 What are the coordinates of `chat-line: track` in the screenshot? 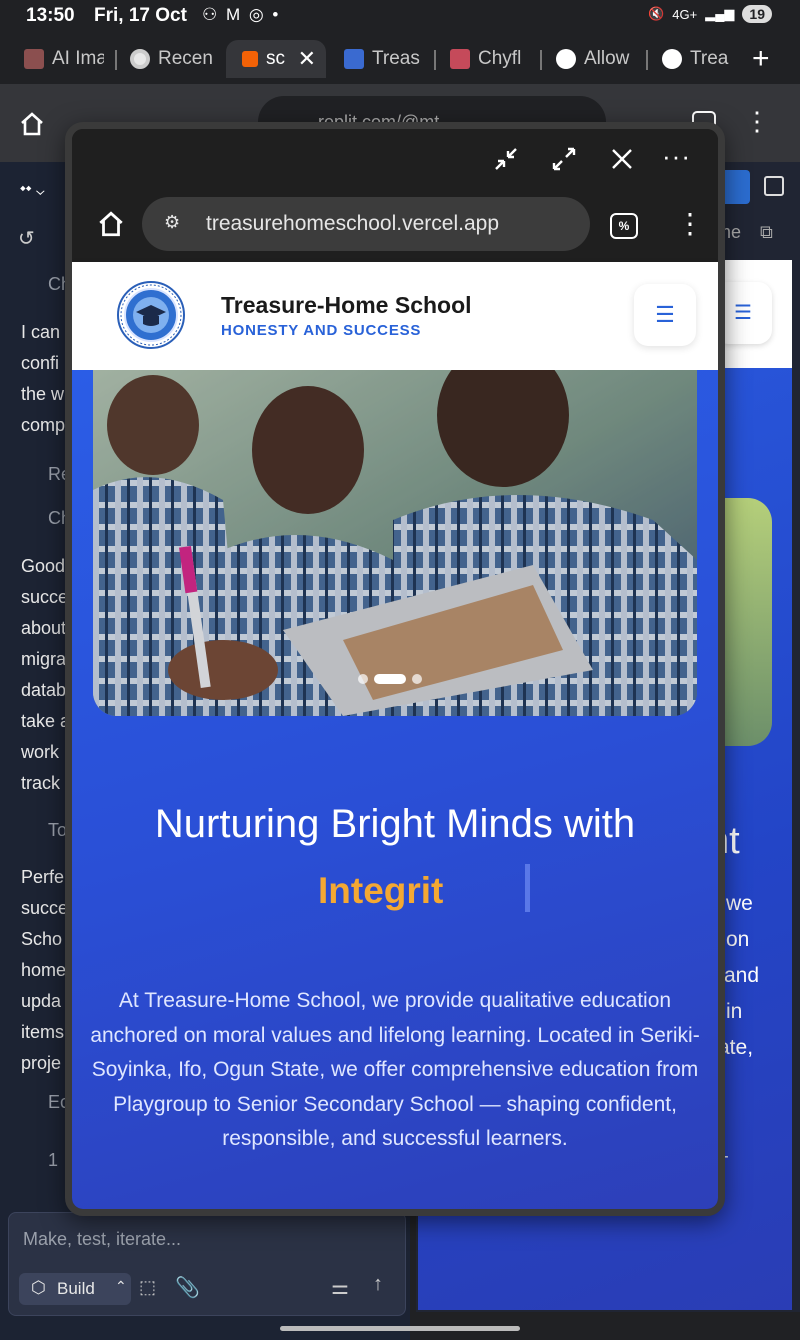 It's located at (41, 783).